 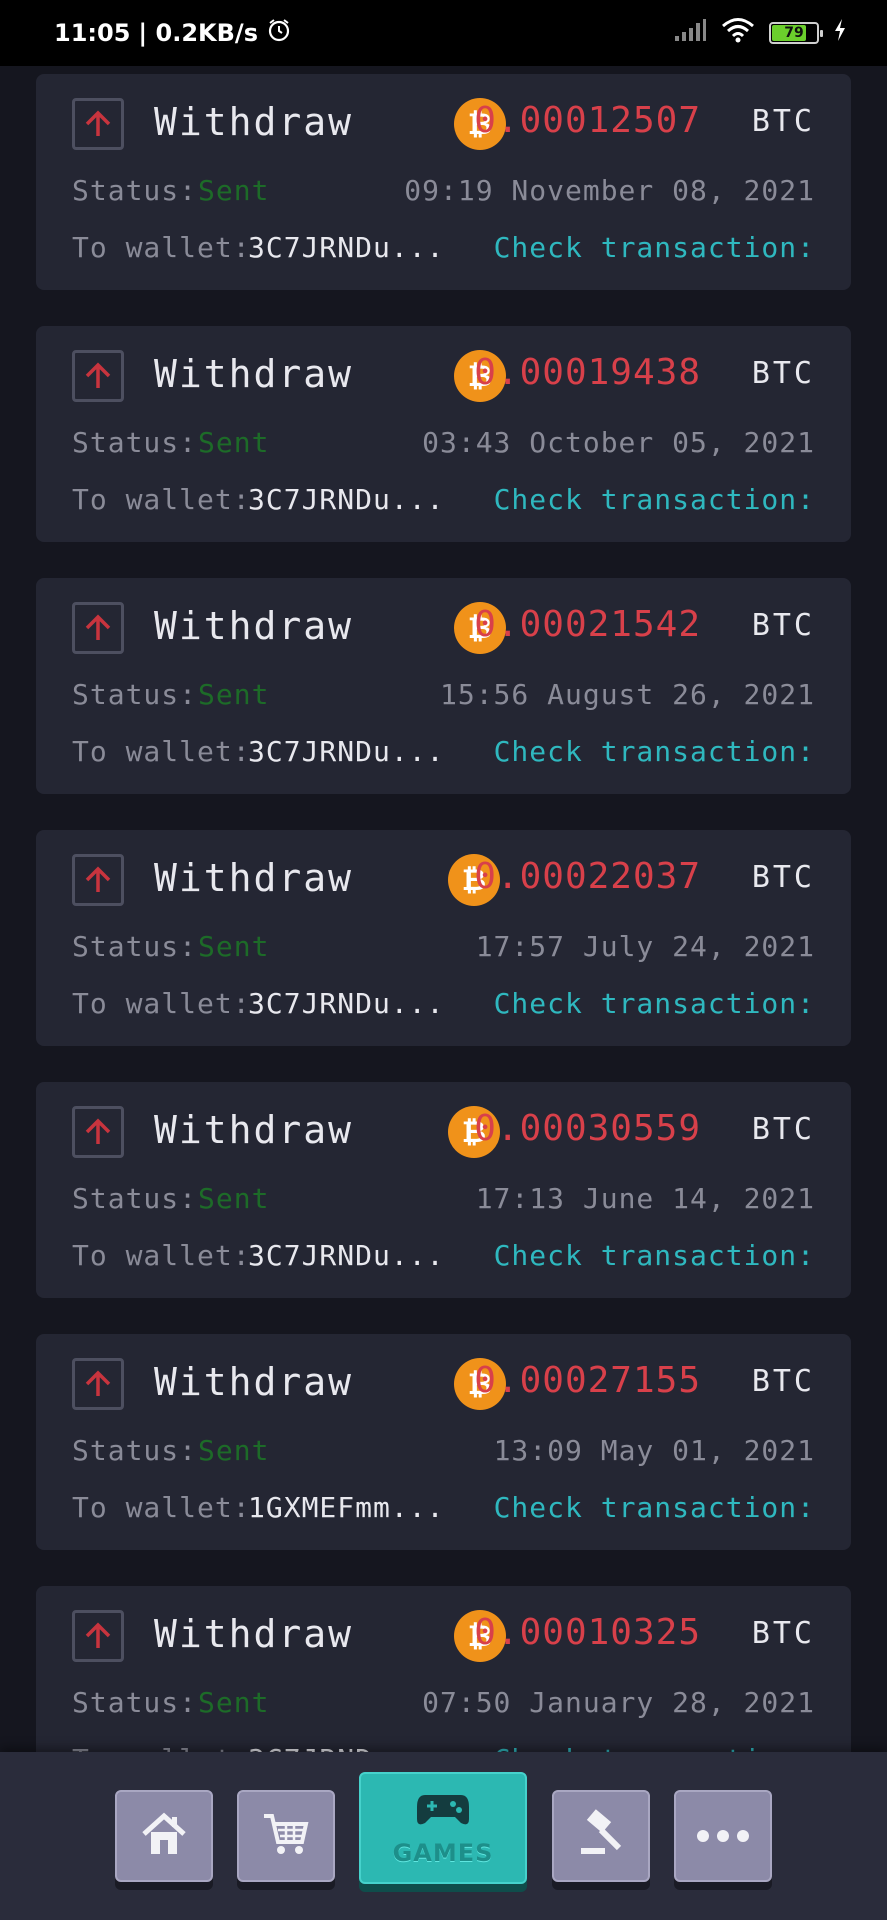 I want to click on charging-icon, so click(x=840, y=33).